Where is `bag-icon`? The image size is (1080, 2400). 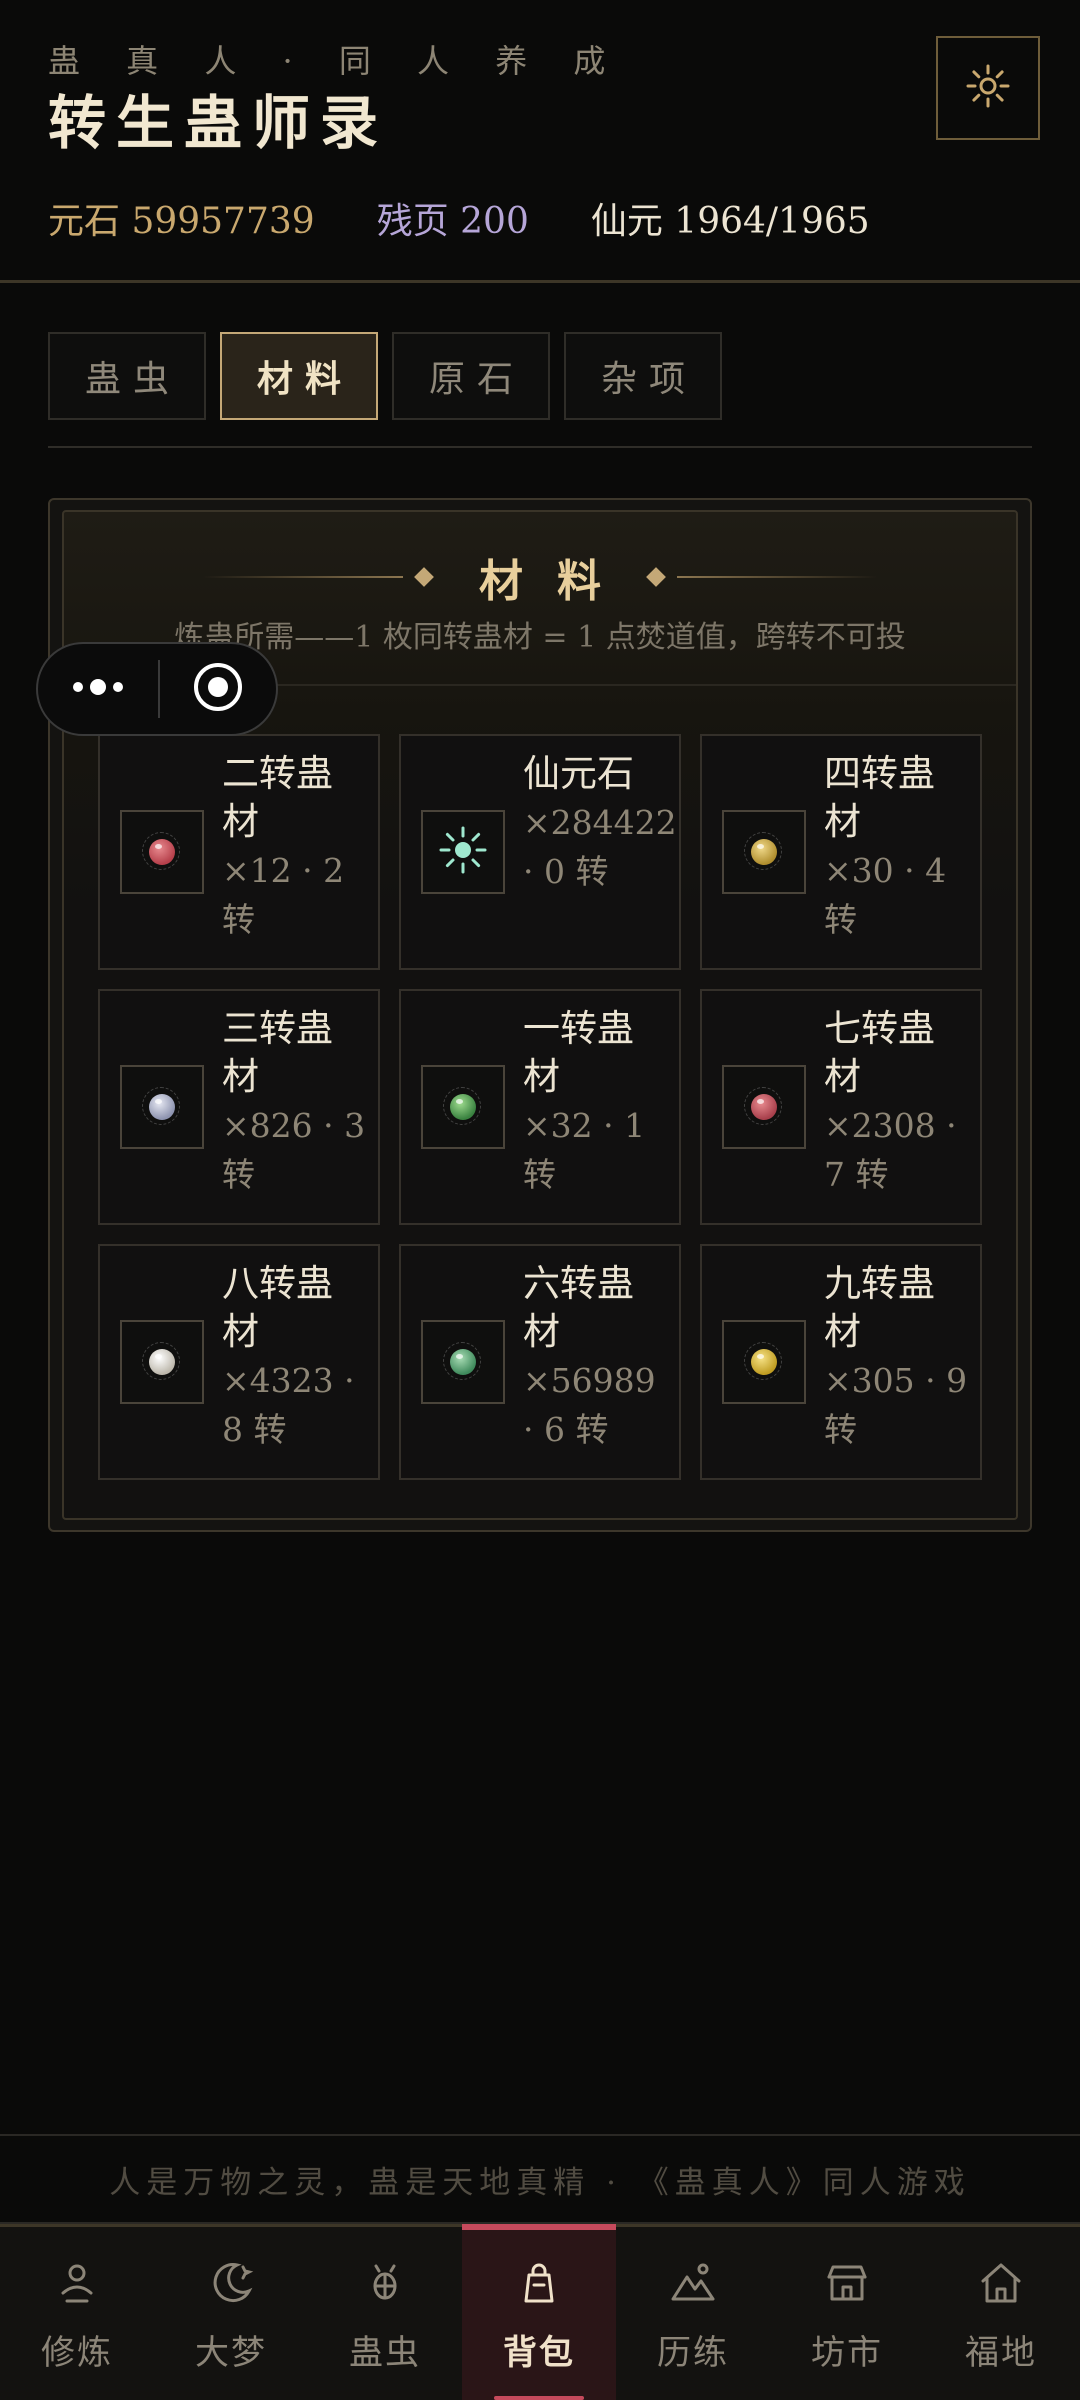 bag-icon is located at coordinates (539, 2285).